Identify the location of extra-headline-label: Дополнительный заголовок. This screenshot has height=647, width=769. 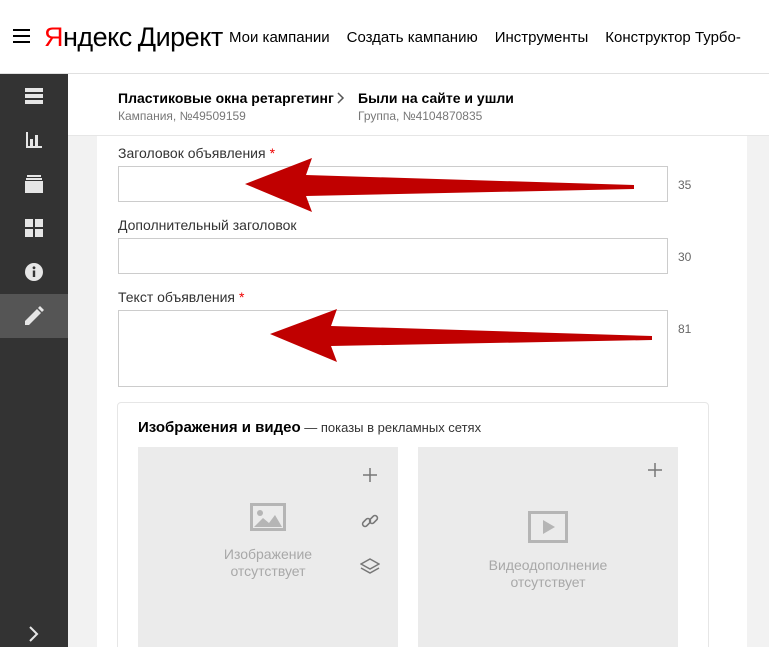
(207, 225).